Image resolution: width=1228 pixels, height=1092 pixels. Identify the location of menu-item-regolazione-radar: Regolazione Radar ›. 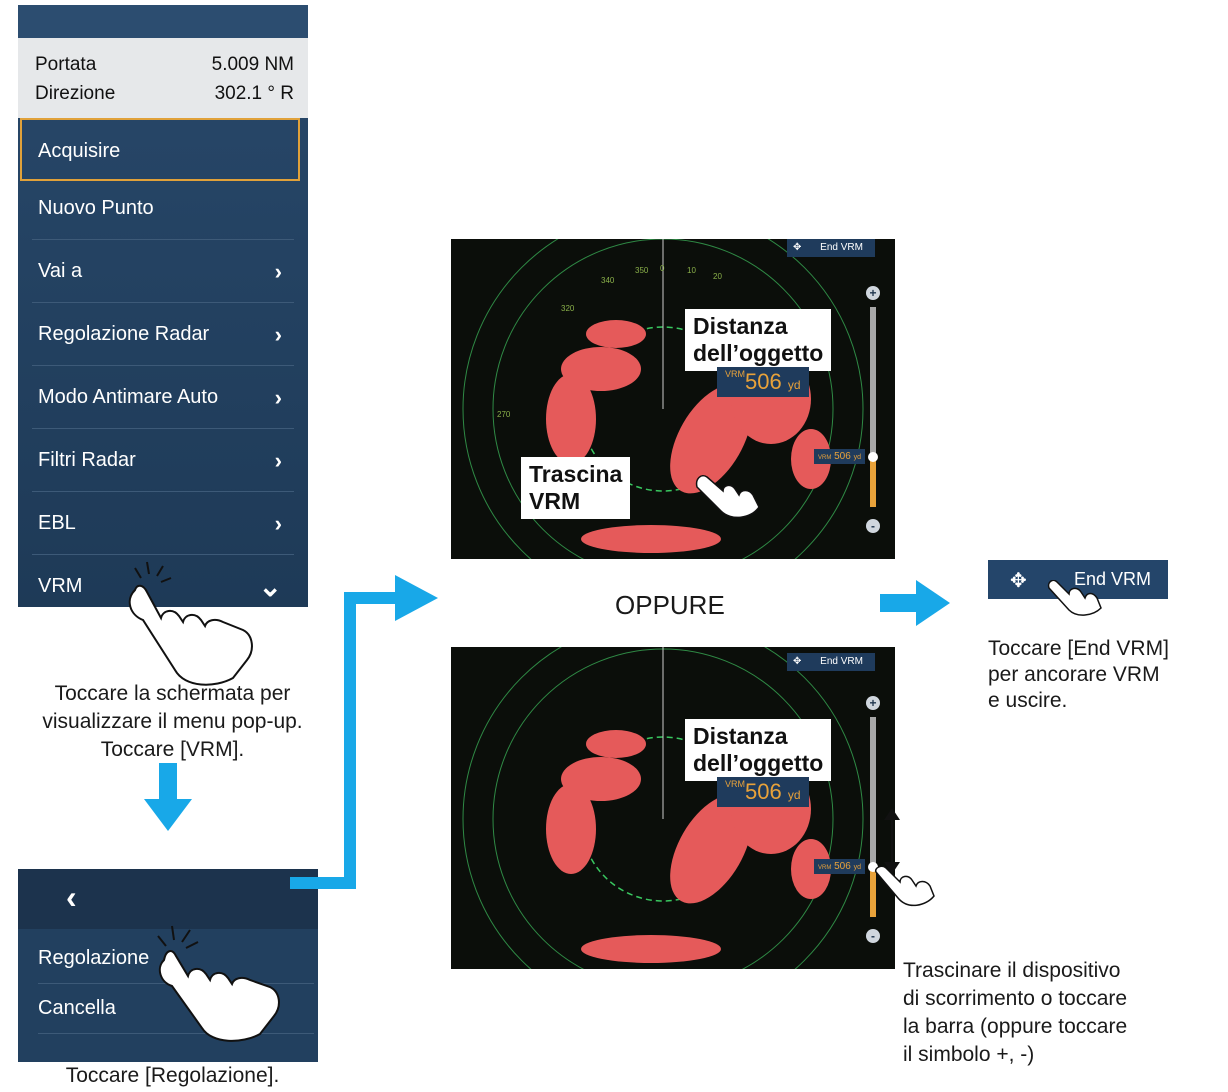
(163, 334).